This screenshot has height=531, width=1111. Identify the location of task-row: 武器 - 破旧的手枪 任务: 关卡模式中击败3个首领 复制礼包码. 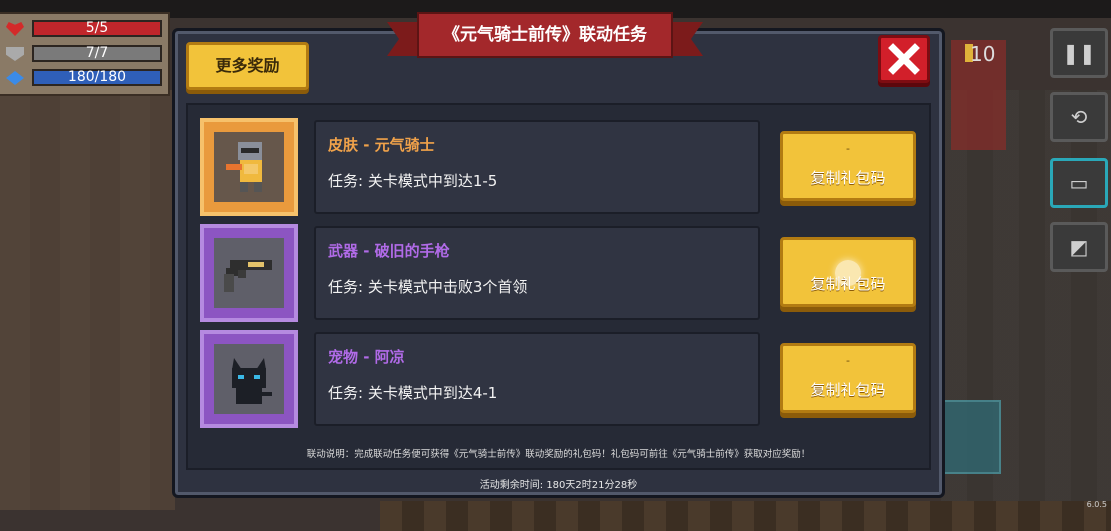
(558, 274).